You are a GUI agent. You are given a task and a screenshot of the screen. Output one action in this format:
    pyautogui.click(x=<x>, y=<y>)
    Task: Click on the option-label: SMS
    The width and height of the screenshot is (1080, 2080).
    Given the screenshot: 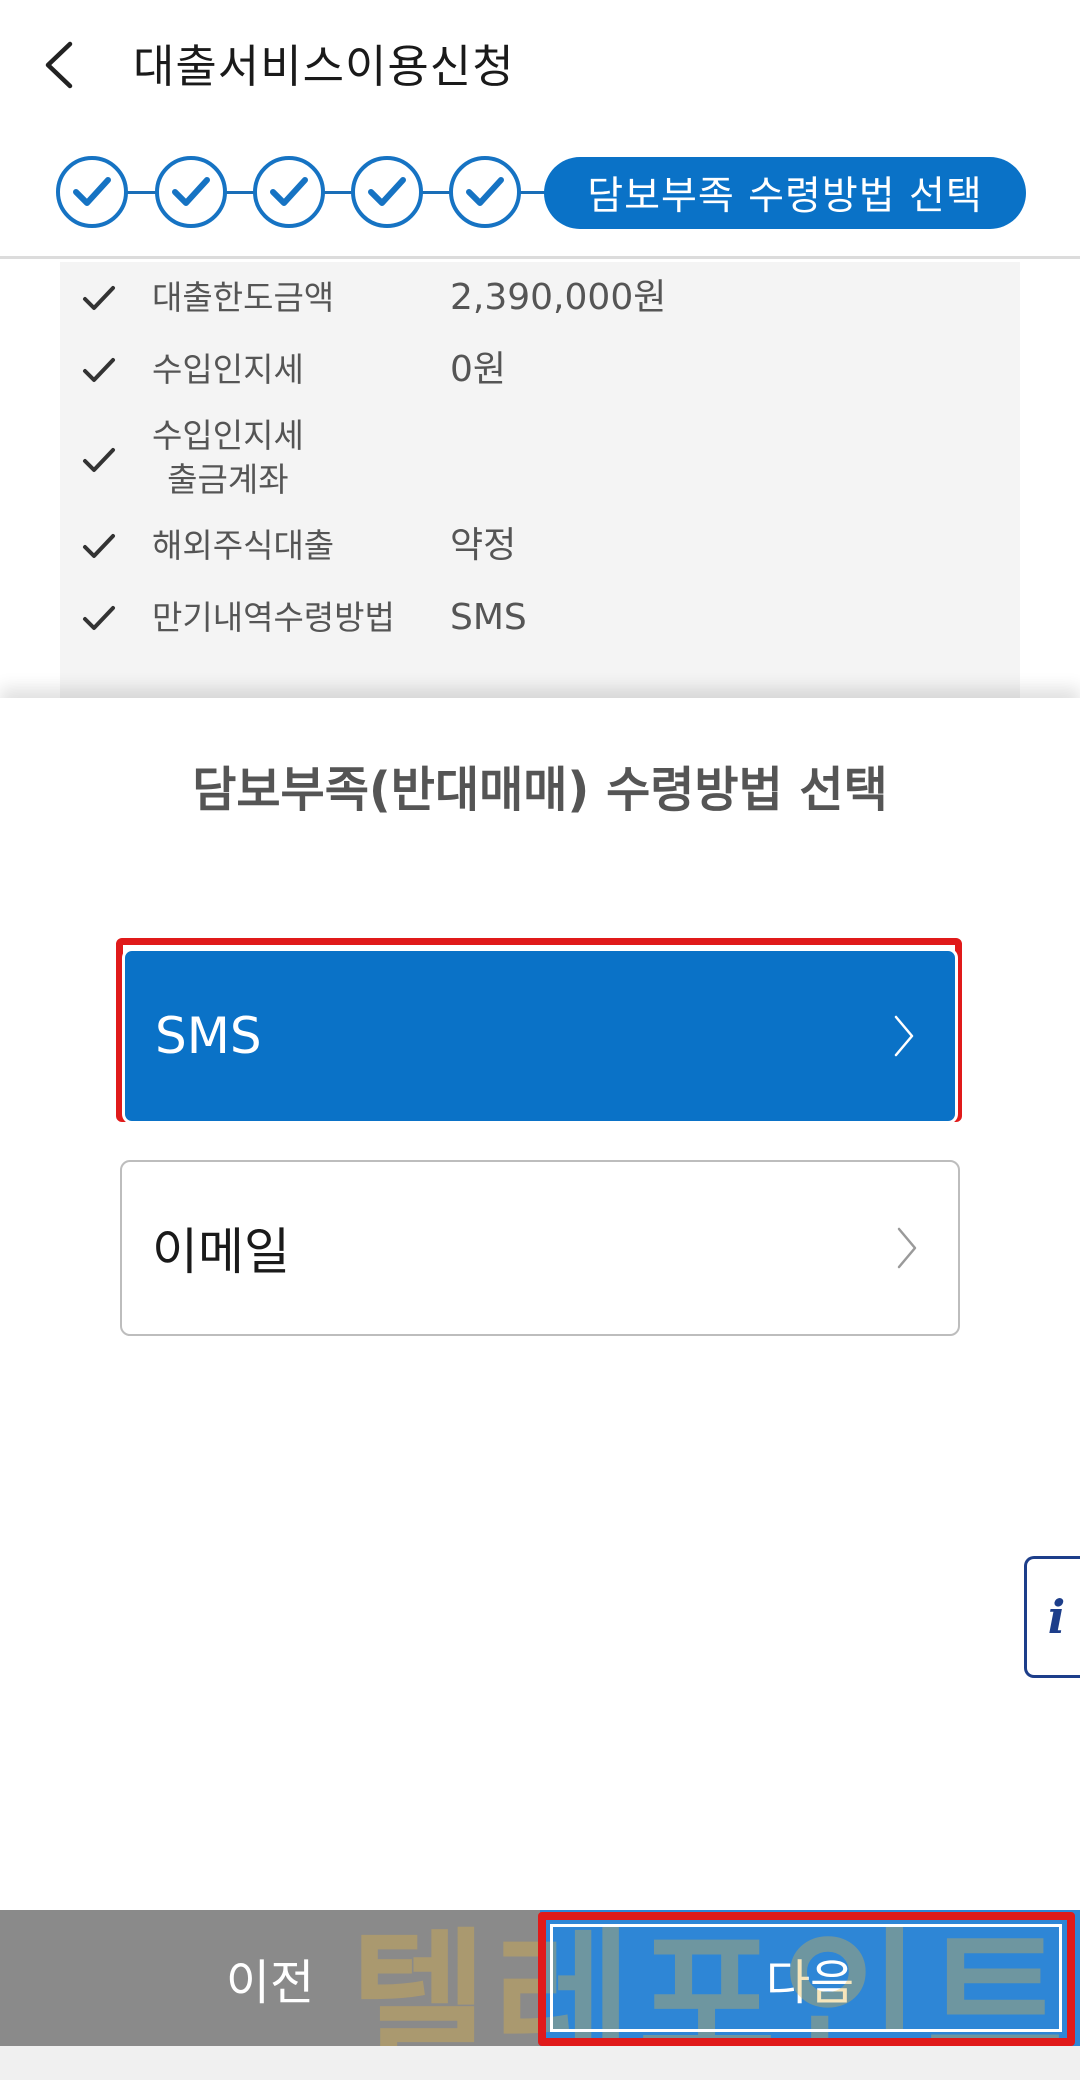 What is the action you would take?
    pyautogui.click(x=208, y=1036)
    